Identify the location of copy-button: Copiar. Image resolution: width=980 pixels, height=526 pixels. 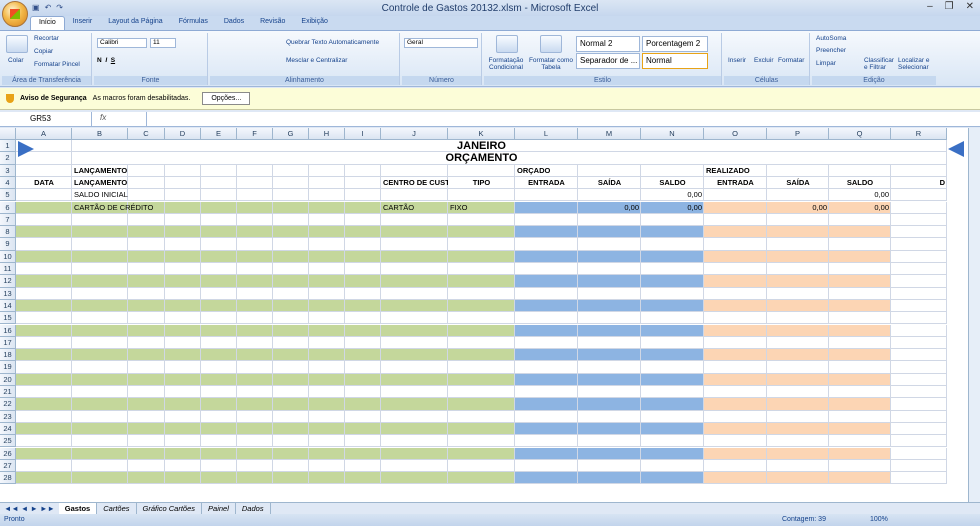
(43, 51).